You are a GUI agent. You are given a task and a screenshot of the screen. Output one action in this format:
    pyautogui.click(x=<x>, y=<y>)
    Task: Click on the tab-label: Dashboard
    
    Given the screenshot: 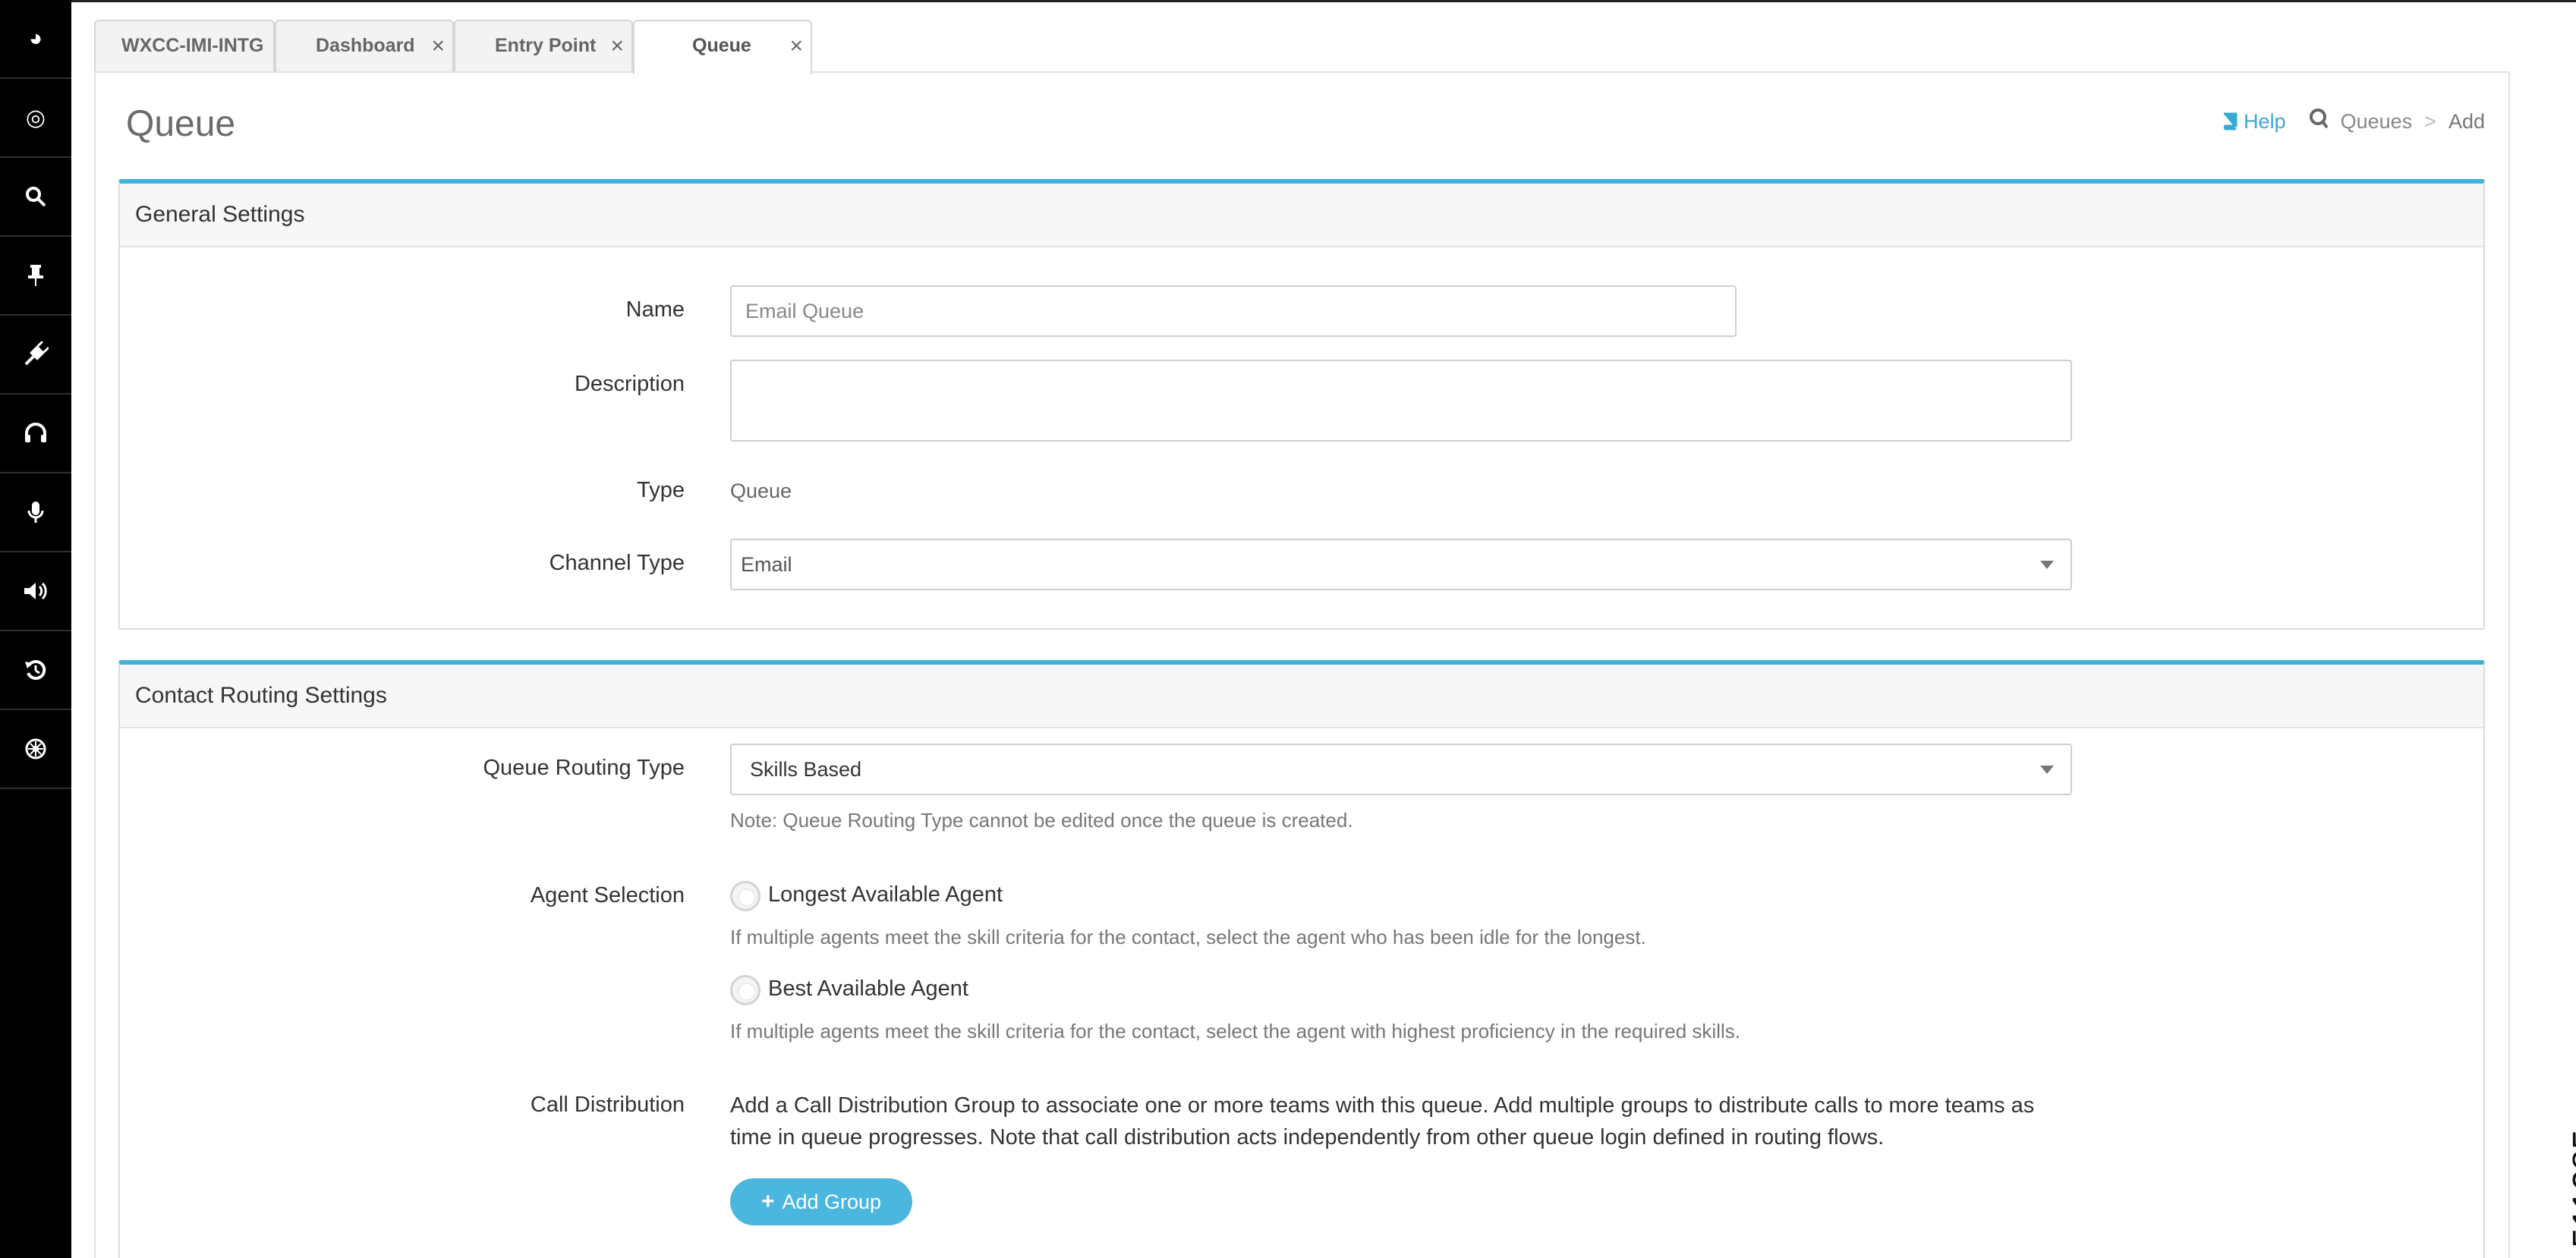 What is the action you would take?
    pyautogui.click(x=365, y=45)
    